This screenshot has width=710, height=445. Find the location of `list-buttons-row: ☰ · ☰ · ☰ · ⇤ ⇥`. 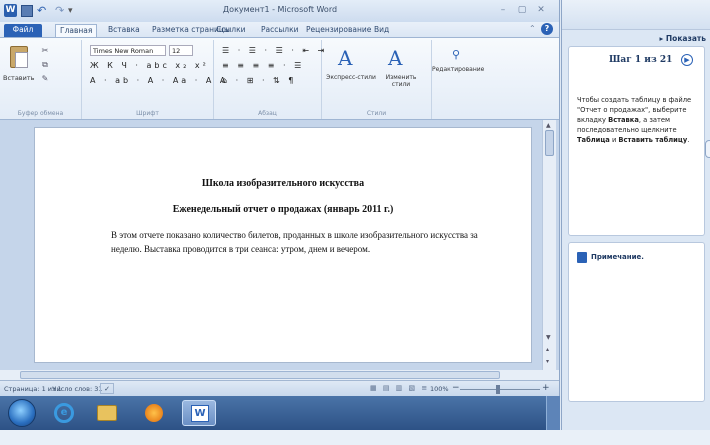

list-buttons-row: ☰ · ☰ · ☰ · ⇤ ⇥ is located at coordinates (274, 50).